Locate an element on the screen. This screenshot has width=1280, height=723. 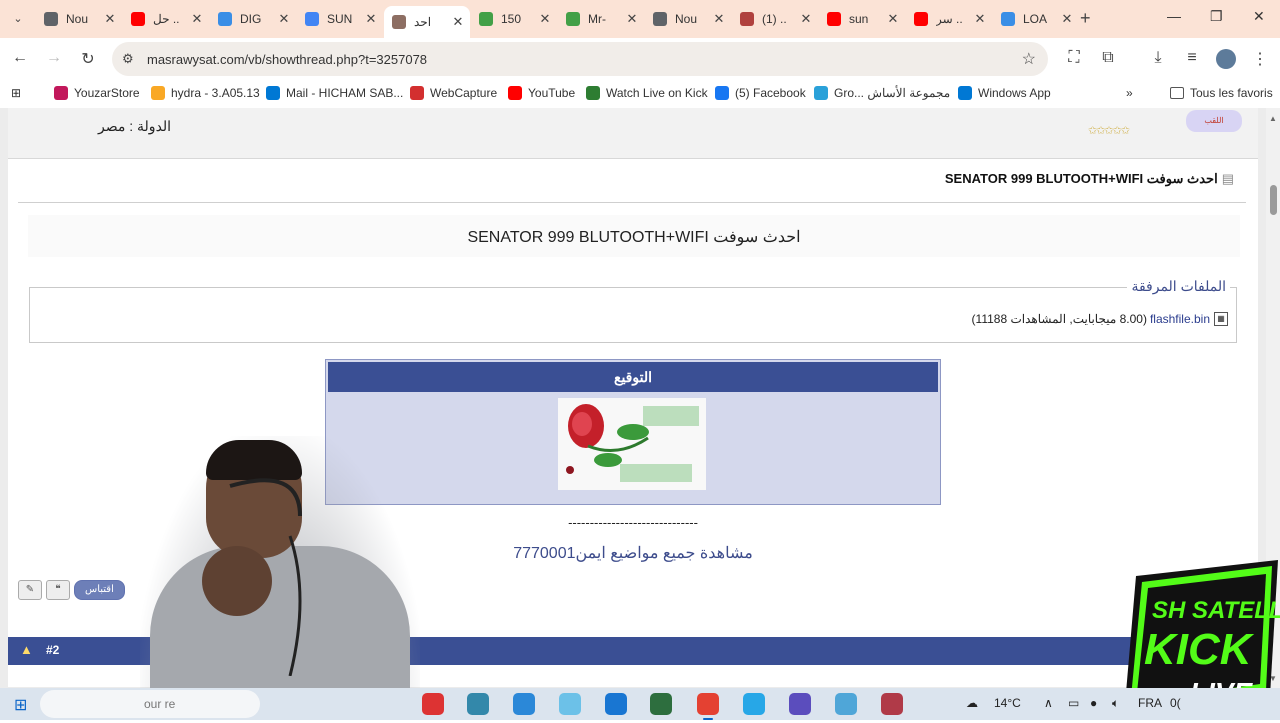
browser-tab: DIG ✕ is located at coordinates (253, 19).